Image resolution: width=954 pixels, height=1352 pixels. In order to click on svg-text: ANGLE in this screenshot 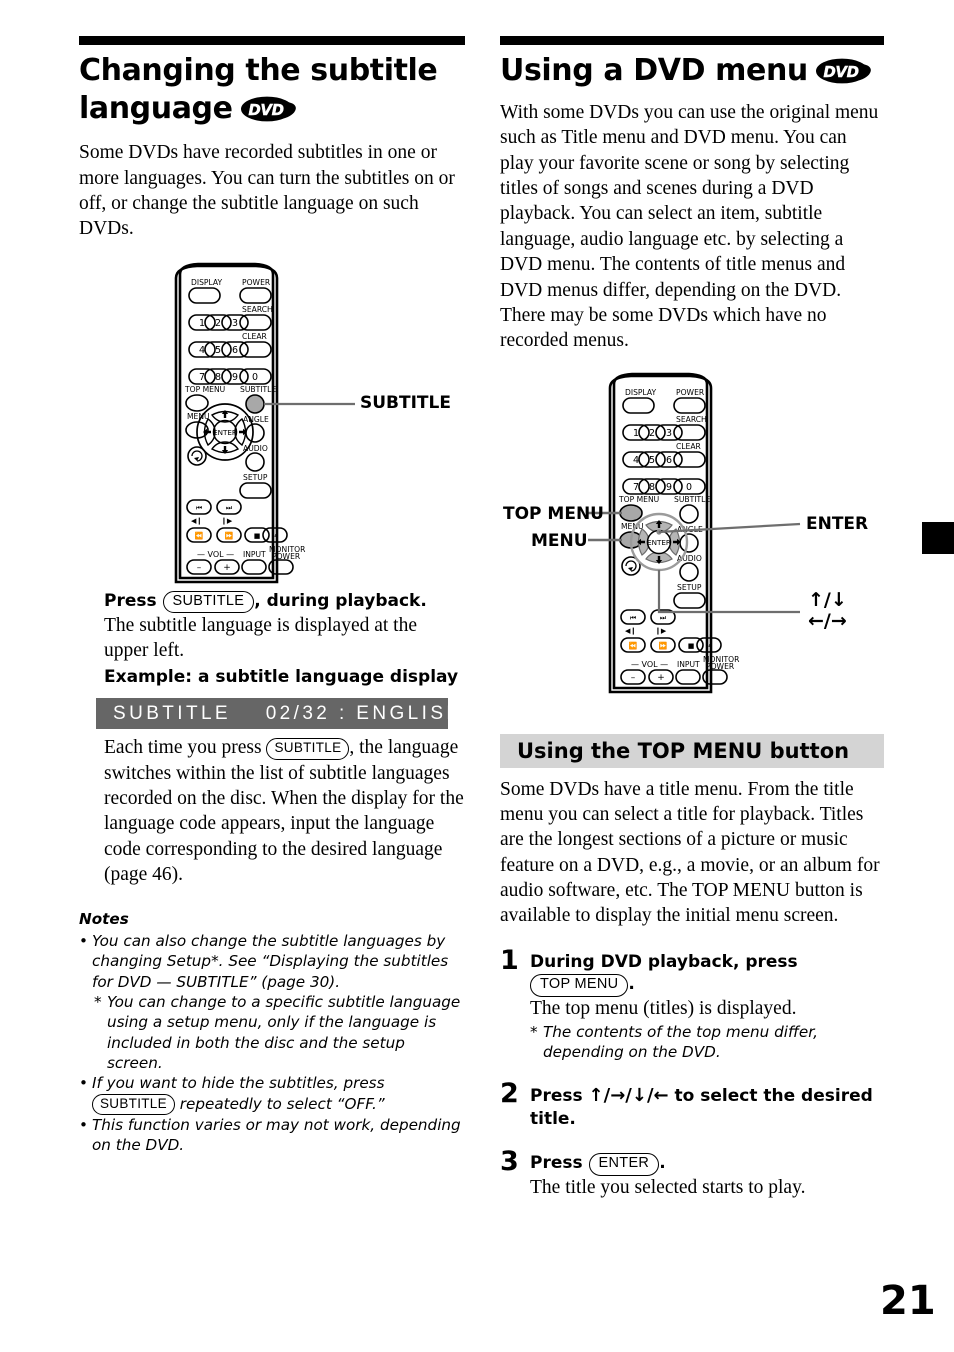, I will do `click(256, 419)`.